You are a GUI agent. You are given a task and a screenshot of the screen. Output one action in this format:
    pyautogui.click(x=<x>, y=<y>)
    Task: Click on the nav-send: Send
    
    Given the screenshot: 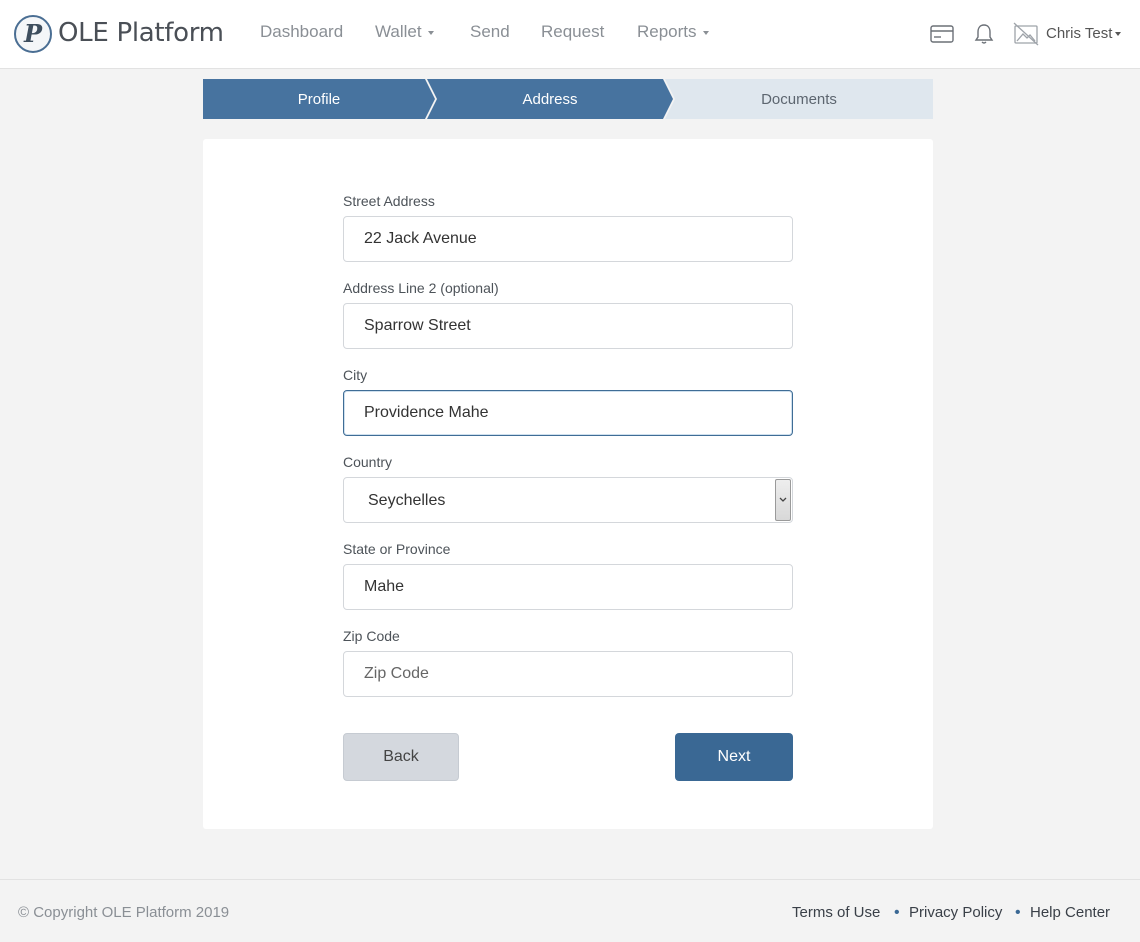 What is the action you would take?
    pyautogui.click(x=490, y=32)
    